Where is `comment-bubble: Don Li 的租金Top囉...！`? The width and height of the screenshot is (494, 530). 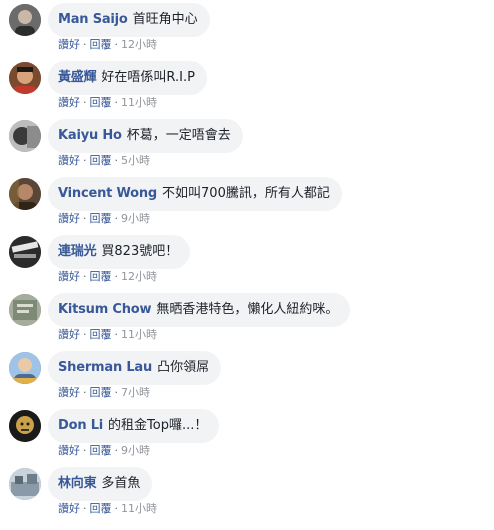
comment-bubble: Don Li 的租金Top囉...！ is located at coordinates (134, 426).